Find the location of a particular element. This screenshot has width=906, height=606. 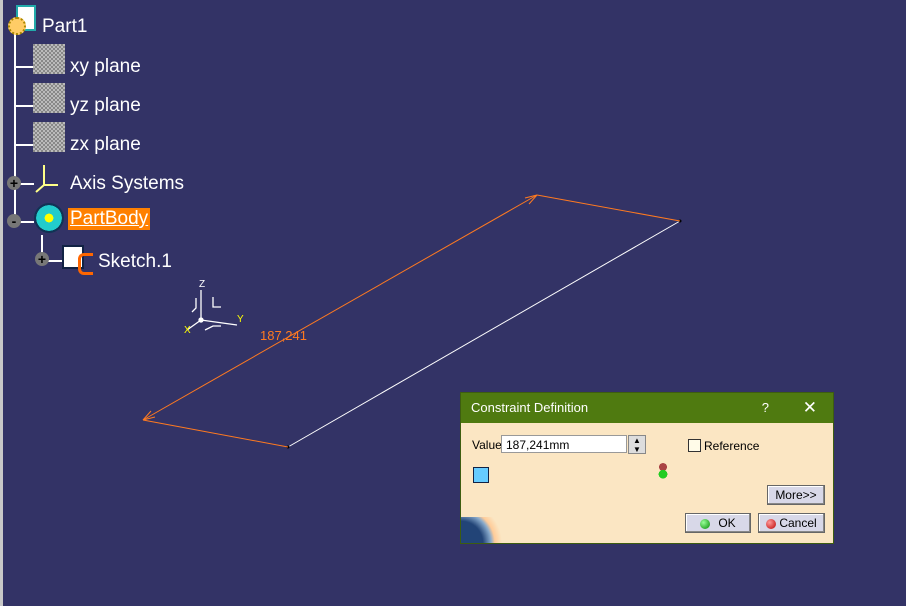

ok-icon is located at coordinates (705, 523).